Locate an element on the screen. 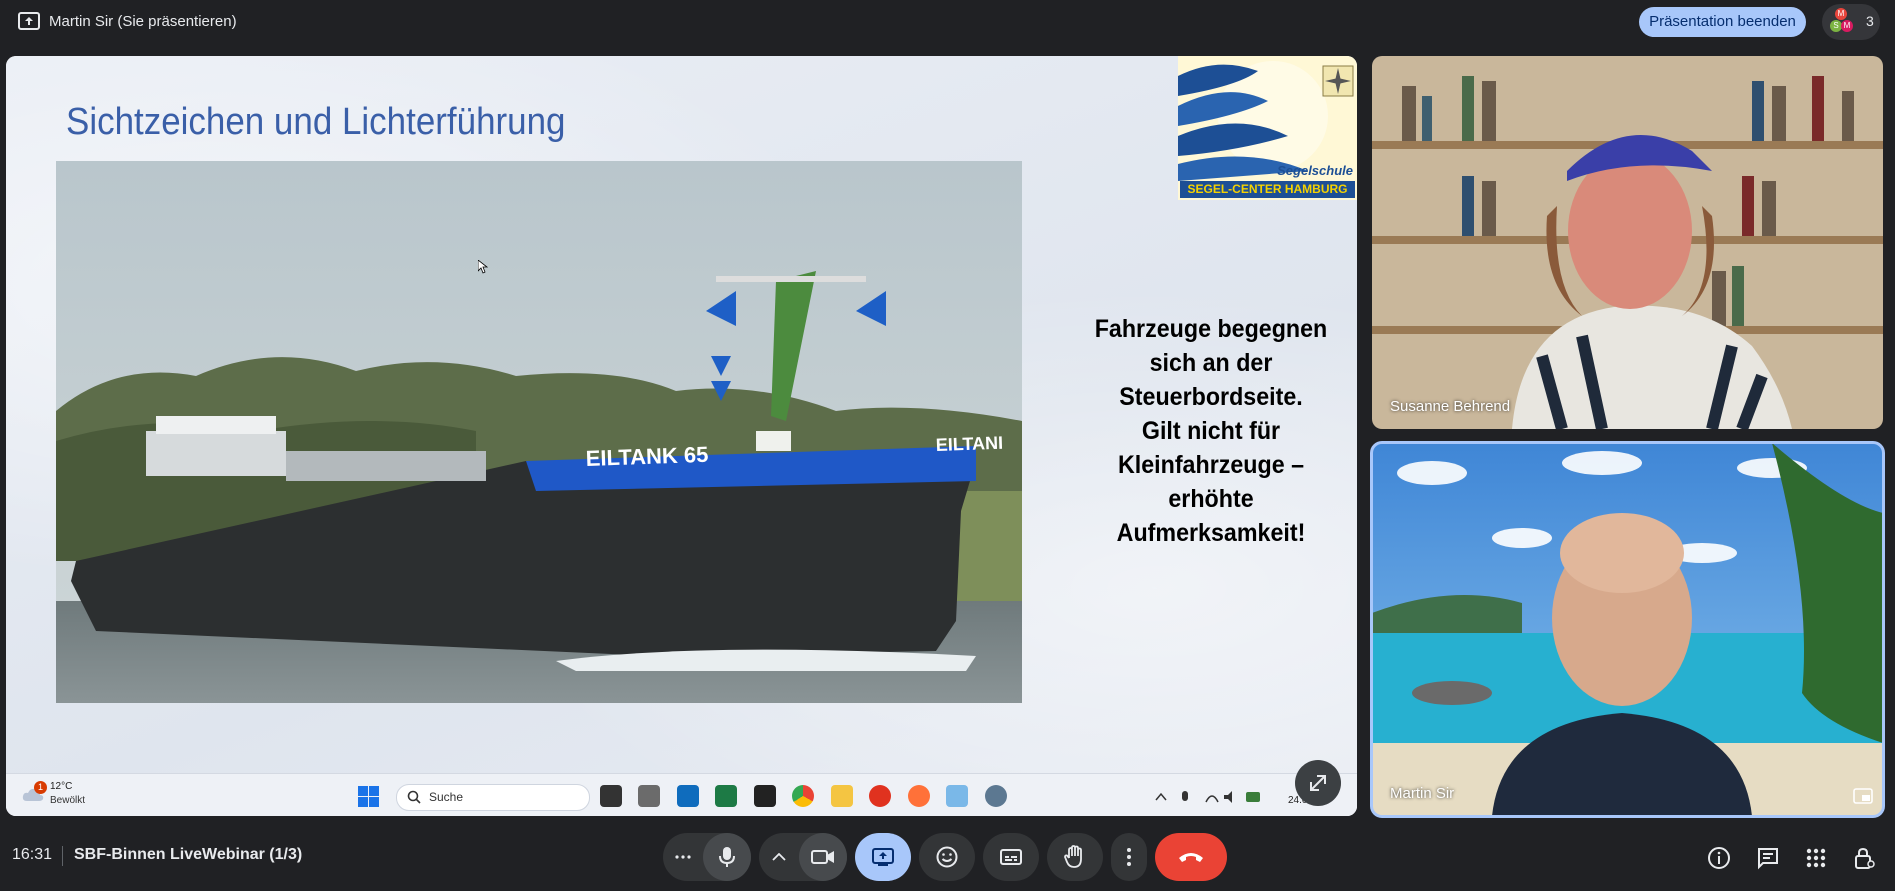 The image size is (1895, 891). ship-name-label: EILTANK 65 is located at coordinates (646, 456).